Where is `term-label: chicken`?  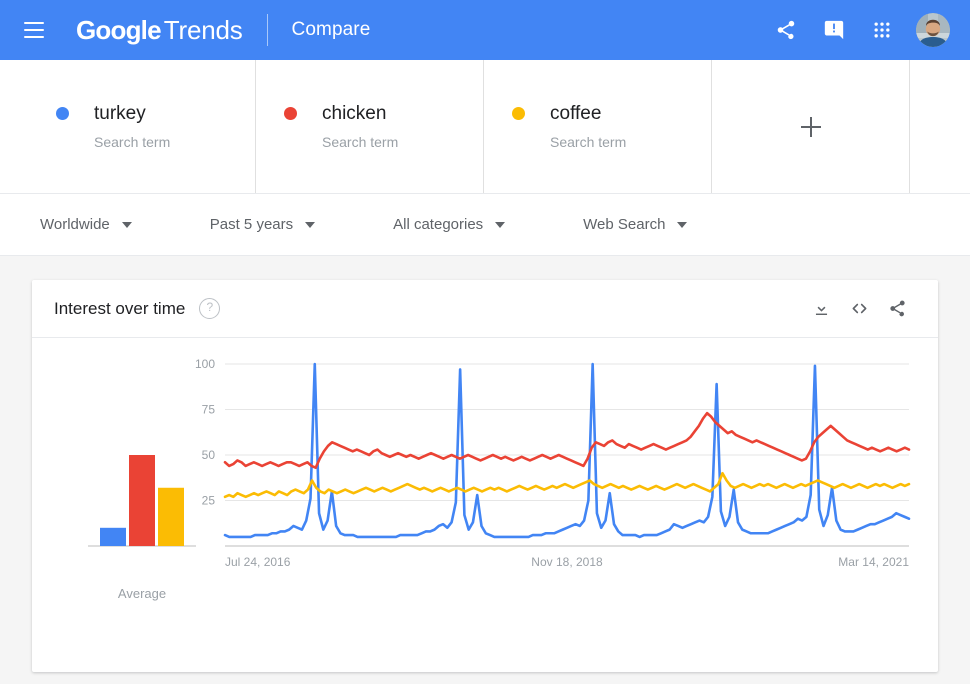
term-label: chicken is located at coordinates (354, 113).